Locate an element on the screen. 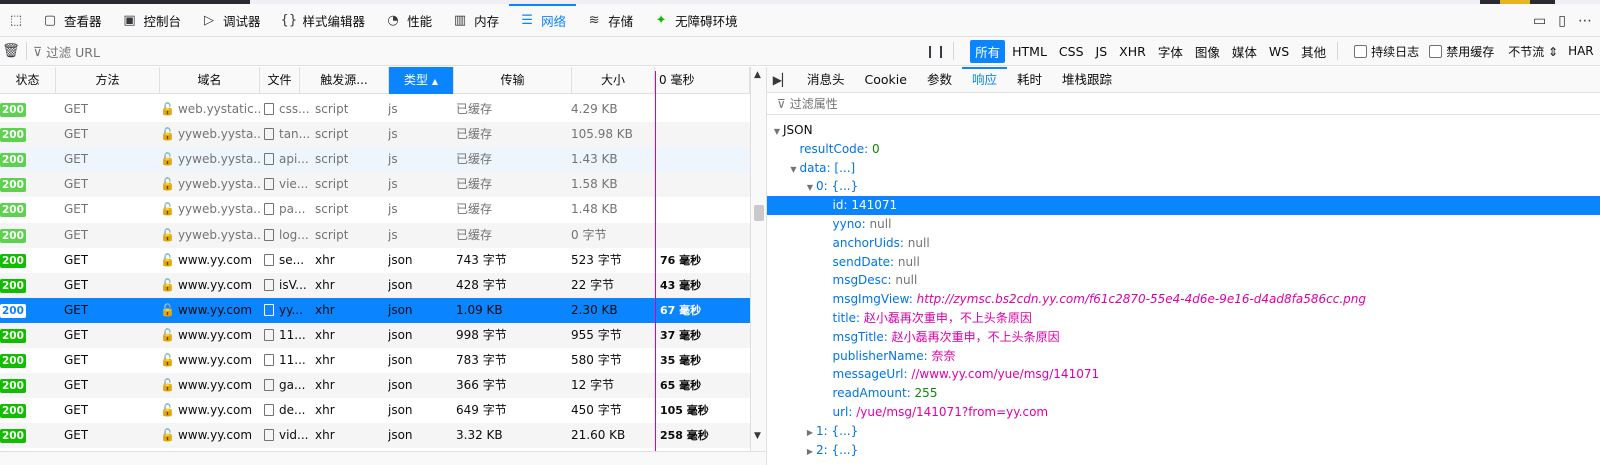  scroll-down-icon: ▼ is located at coordinates (757, 436).